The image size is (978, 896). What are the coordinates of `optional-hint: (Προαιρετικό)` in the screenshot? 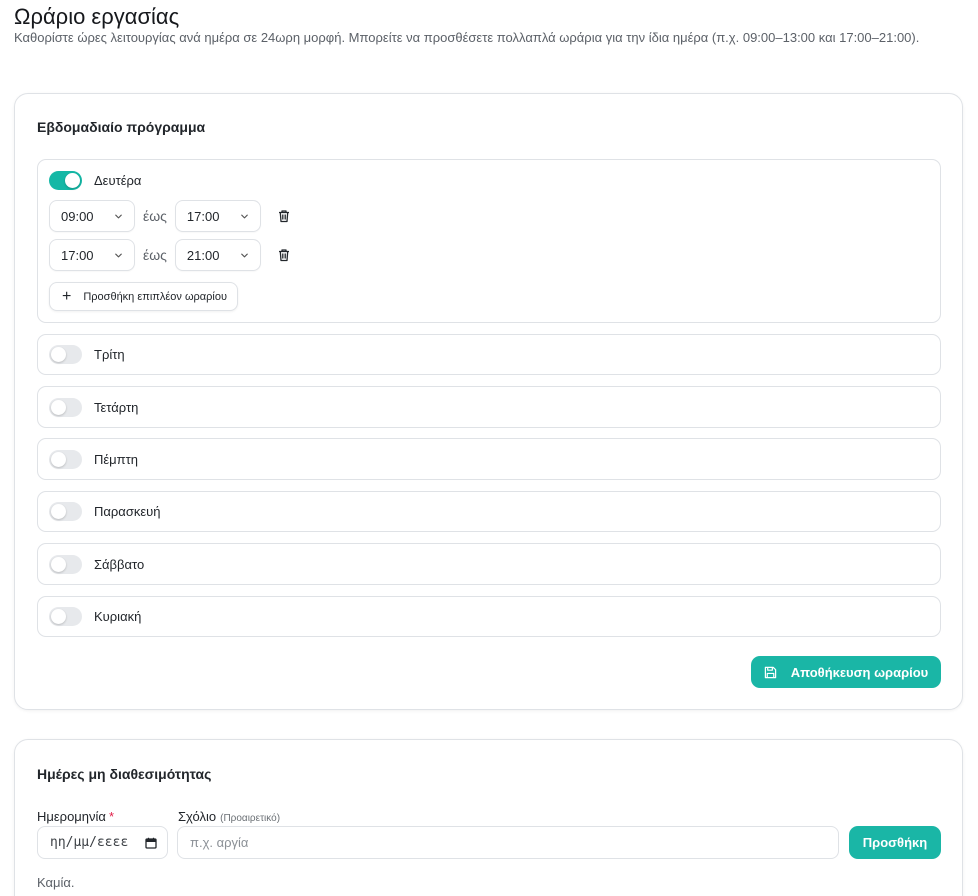 It's located at (250, 818).